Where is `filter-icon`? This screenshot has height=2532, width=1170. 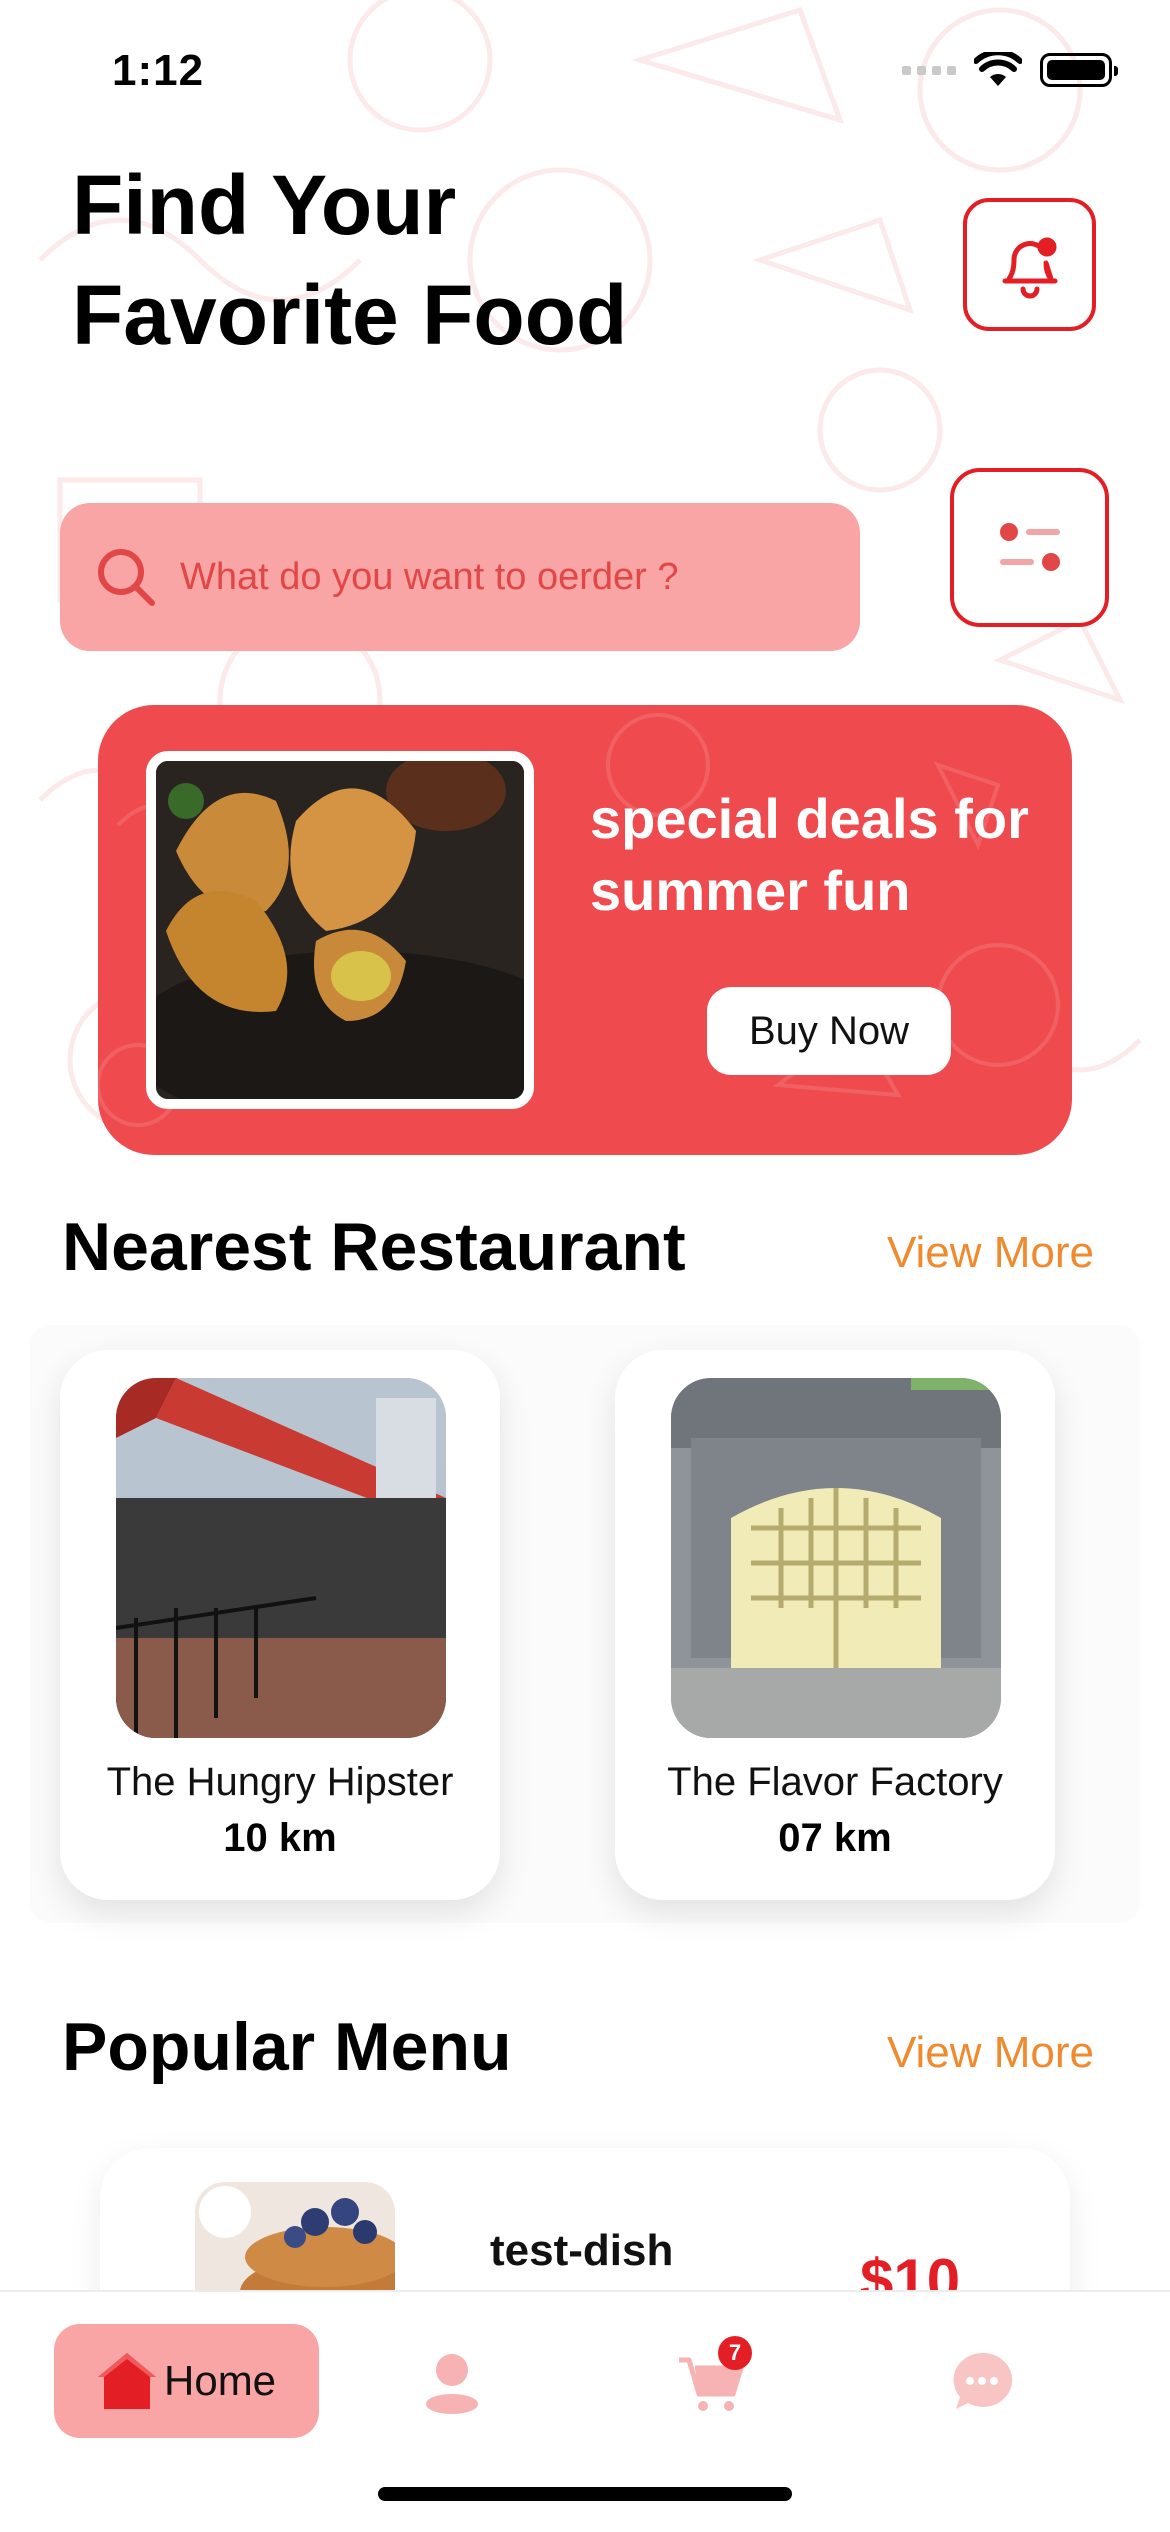 filter-icon is located at coordinates (1029, 546).